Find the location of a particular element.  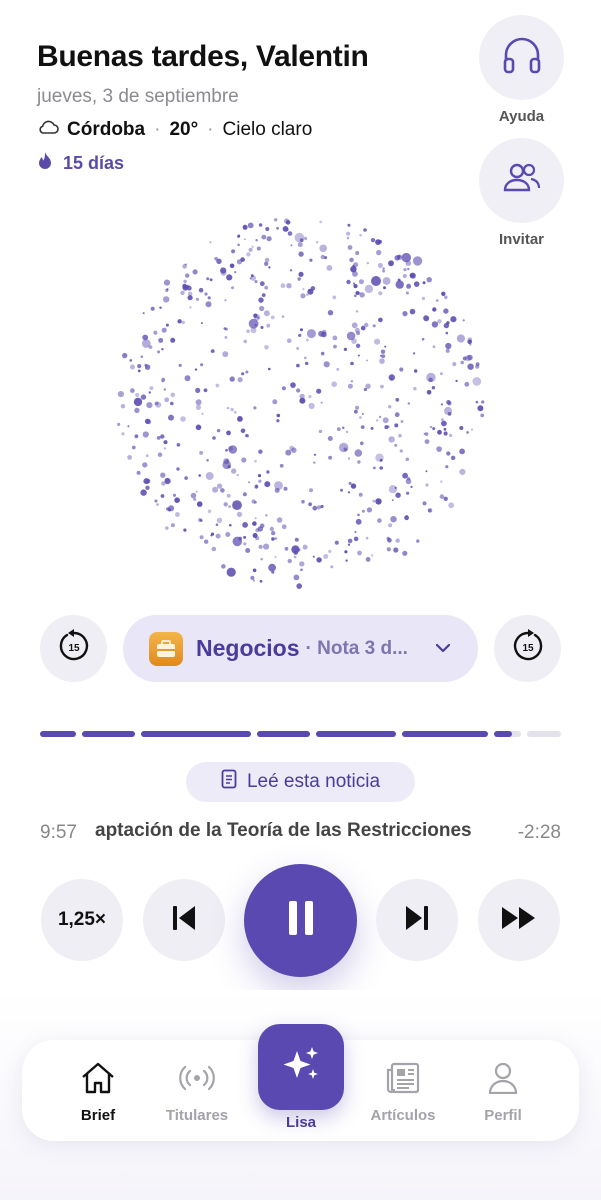

forward-15-icon: 15 is located at coordinates (528, 648).